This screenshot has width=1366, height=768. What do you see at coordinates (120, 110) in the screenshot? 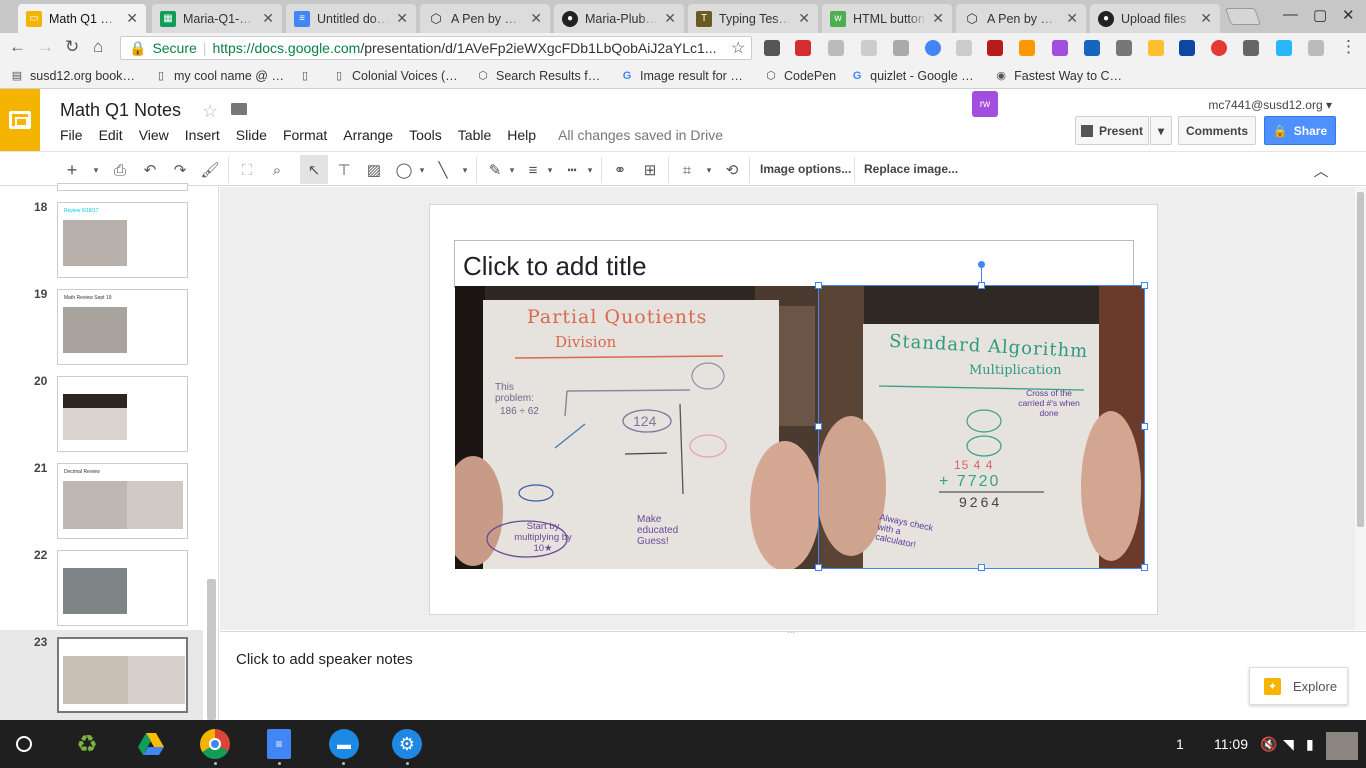
I see `document-title: Math Q1 Notes` at bounding box center [120, 110].